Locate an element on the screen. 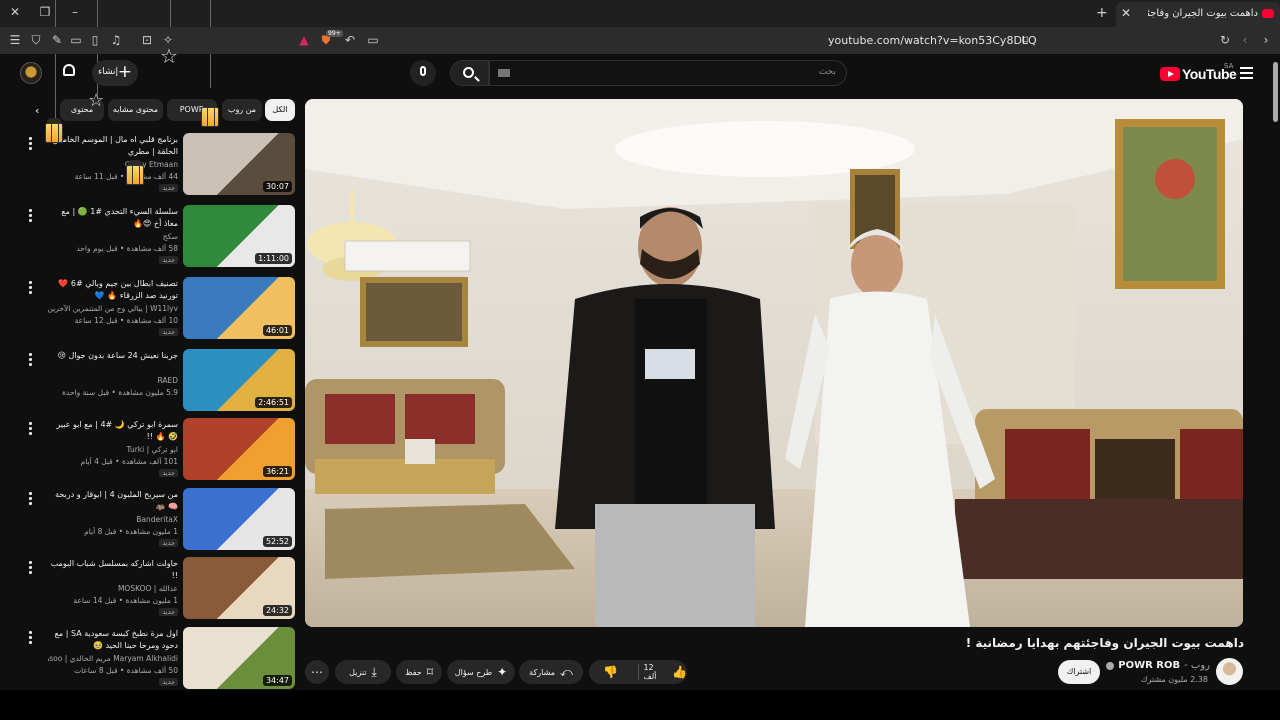  video-thumbnail: 30:07 is located at coordinates (239, 164).